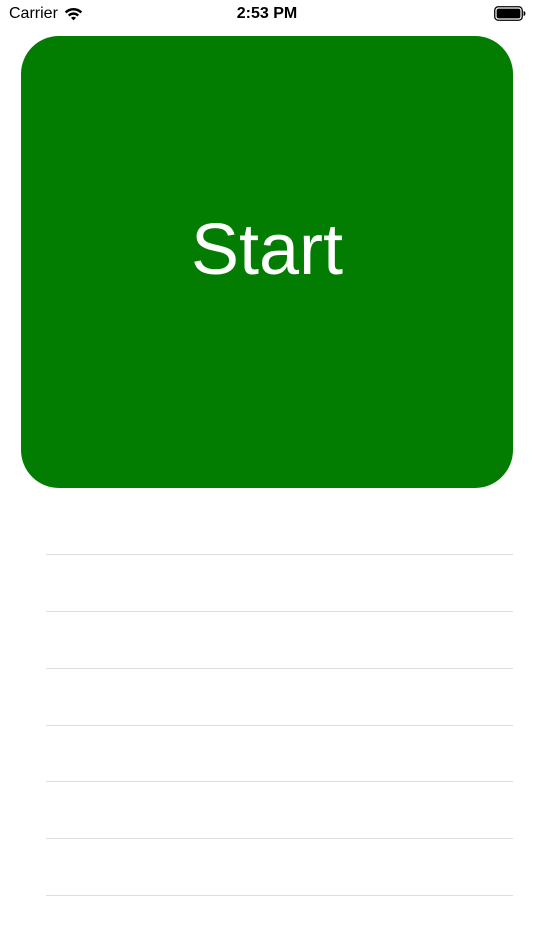  I want to click on start-button-label: Start, so click(267, 250).